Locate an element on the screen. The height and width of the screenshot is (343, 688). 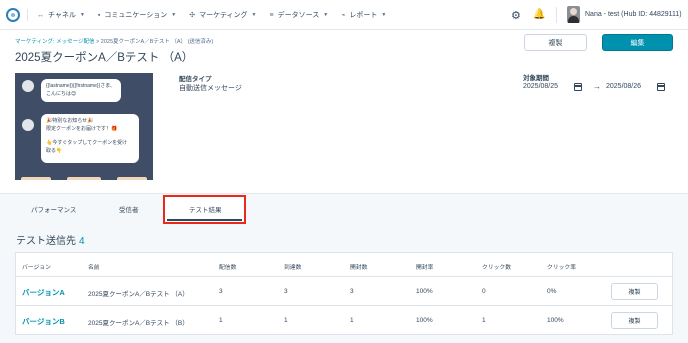
cell-sent: 1 is located at coordinates (221, 320).